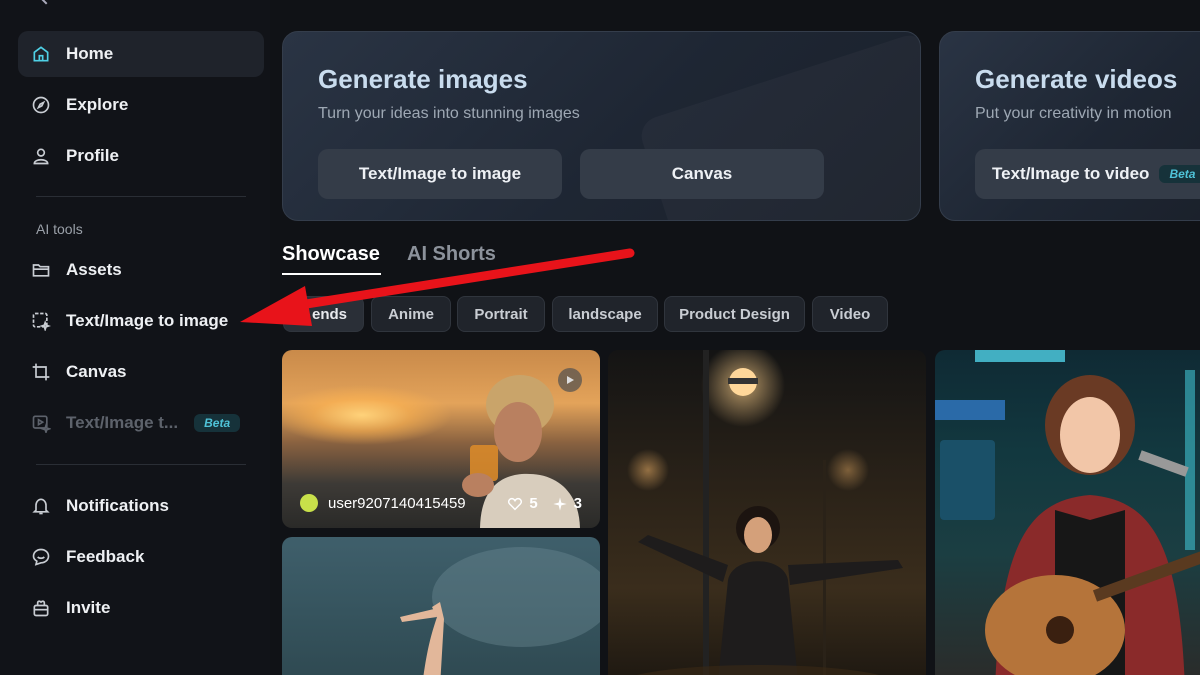  Describe the element at coordinates (1073, 113) in the screenshot. I see `hero-subtitle: Put your creativity in motion` at that location.